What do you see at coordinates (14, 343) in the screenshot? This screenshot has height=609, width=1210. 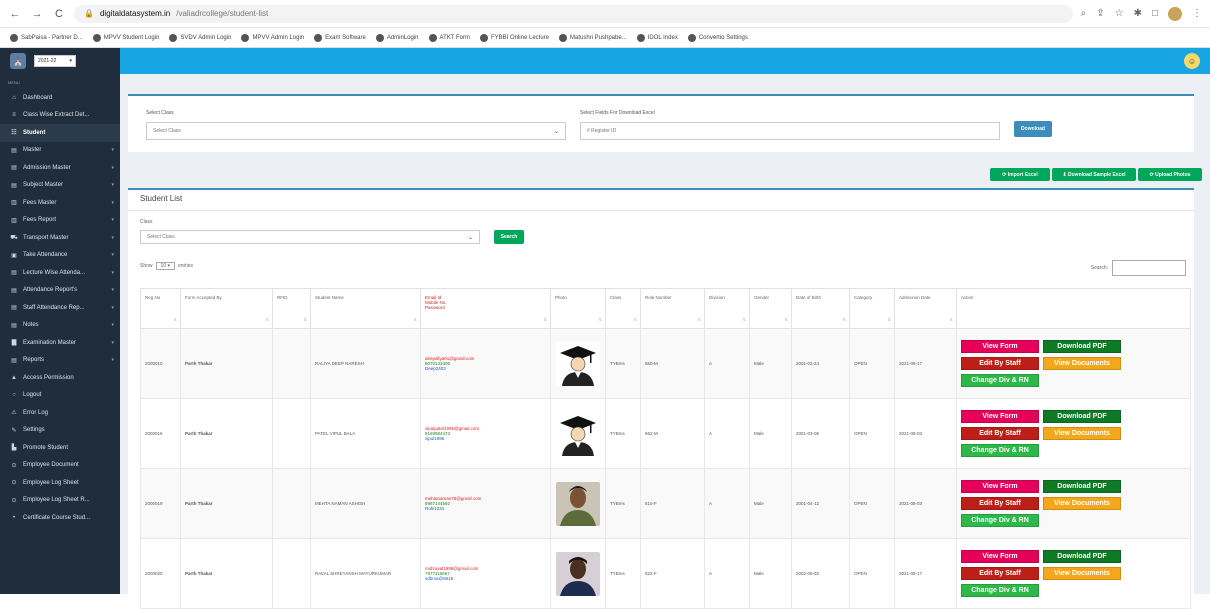 I see `menu-icon: ▇` at bounding box center [14, 343].